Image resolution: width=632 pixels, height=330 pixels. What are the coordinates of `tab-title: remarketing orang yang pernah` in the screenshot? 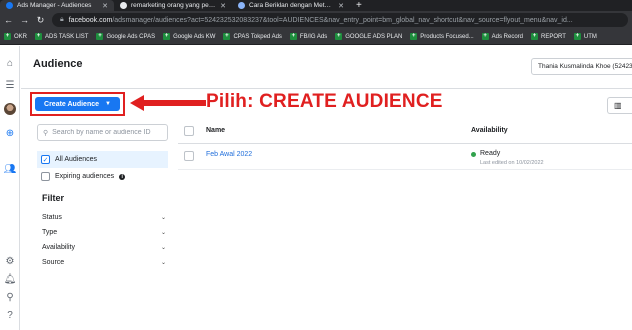 It's located at (174, 5).